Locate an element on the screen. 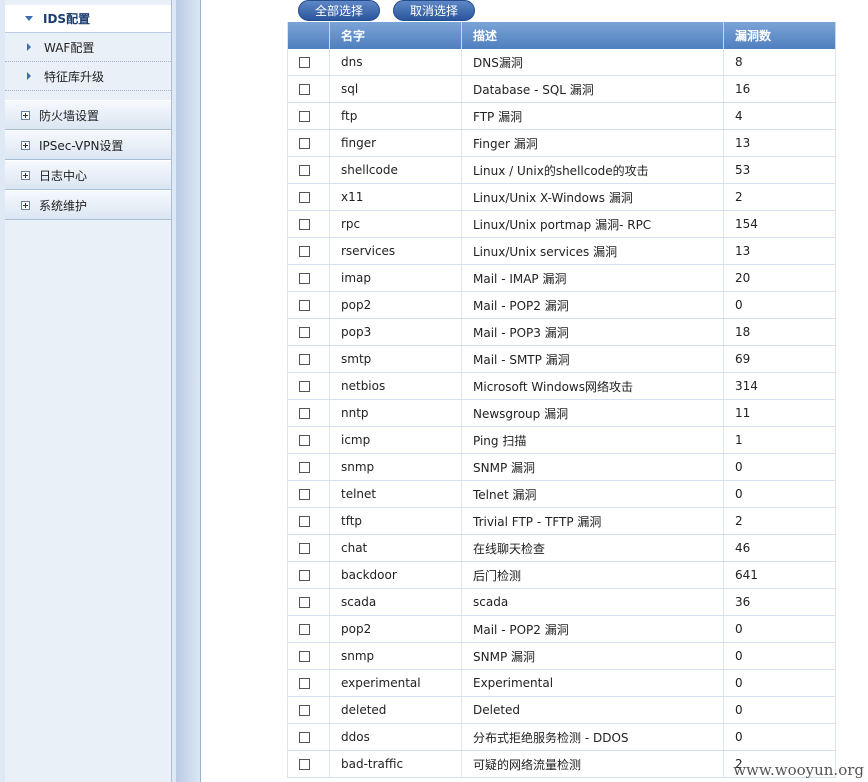 This screenshot has height=782, width=868. row-name: pop3 is located at coordinates (396, 332).